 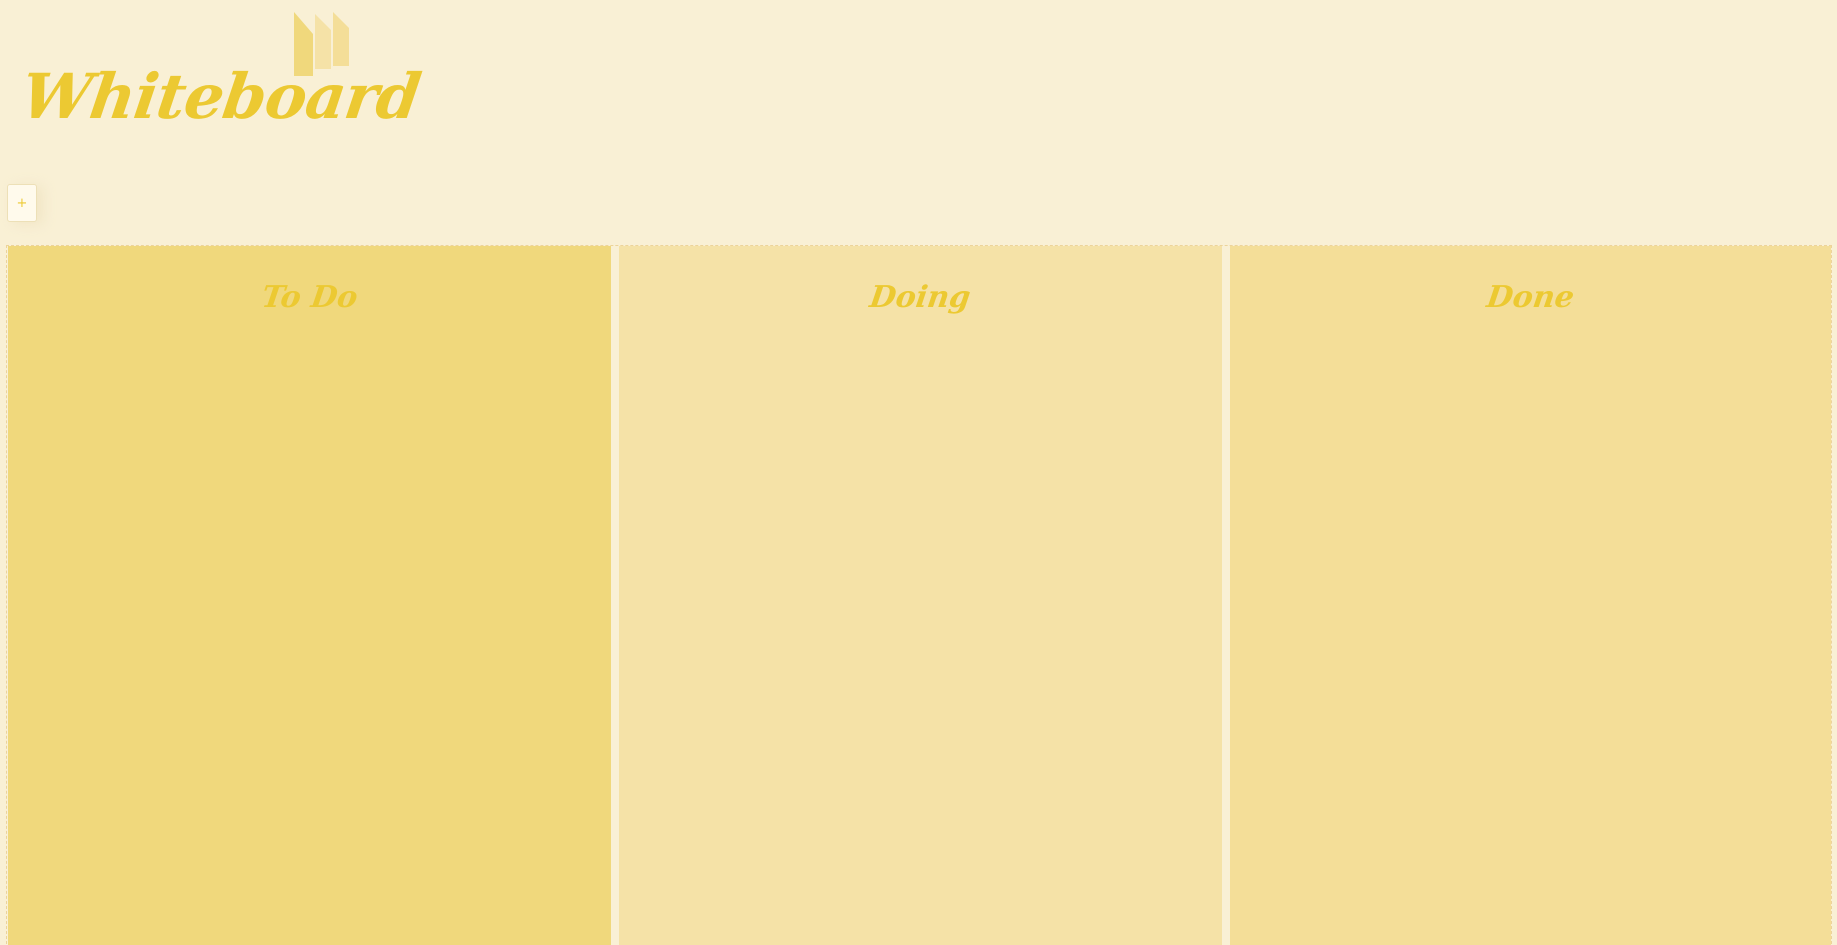 What do you see at coordinates (920, 297) in the screenshot?
I see `column-title-doing: Doing` at bounding box center [920, 297].